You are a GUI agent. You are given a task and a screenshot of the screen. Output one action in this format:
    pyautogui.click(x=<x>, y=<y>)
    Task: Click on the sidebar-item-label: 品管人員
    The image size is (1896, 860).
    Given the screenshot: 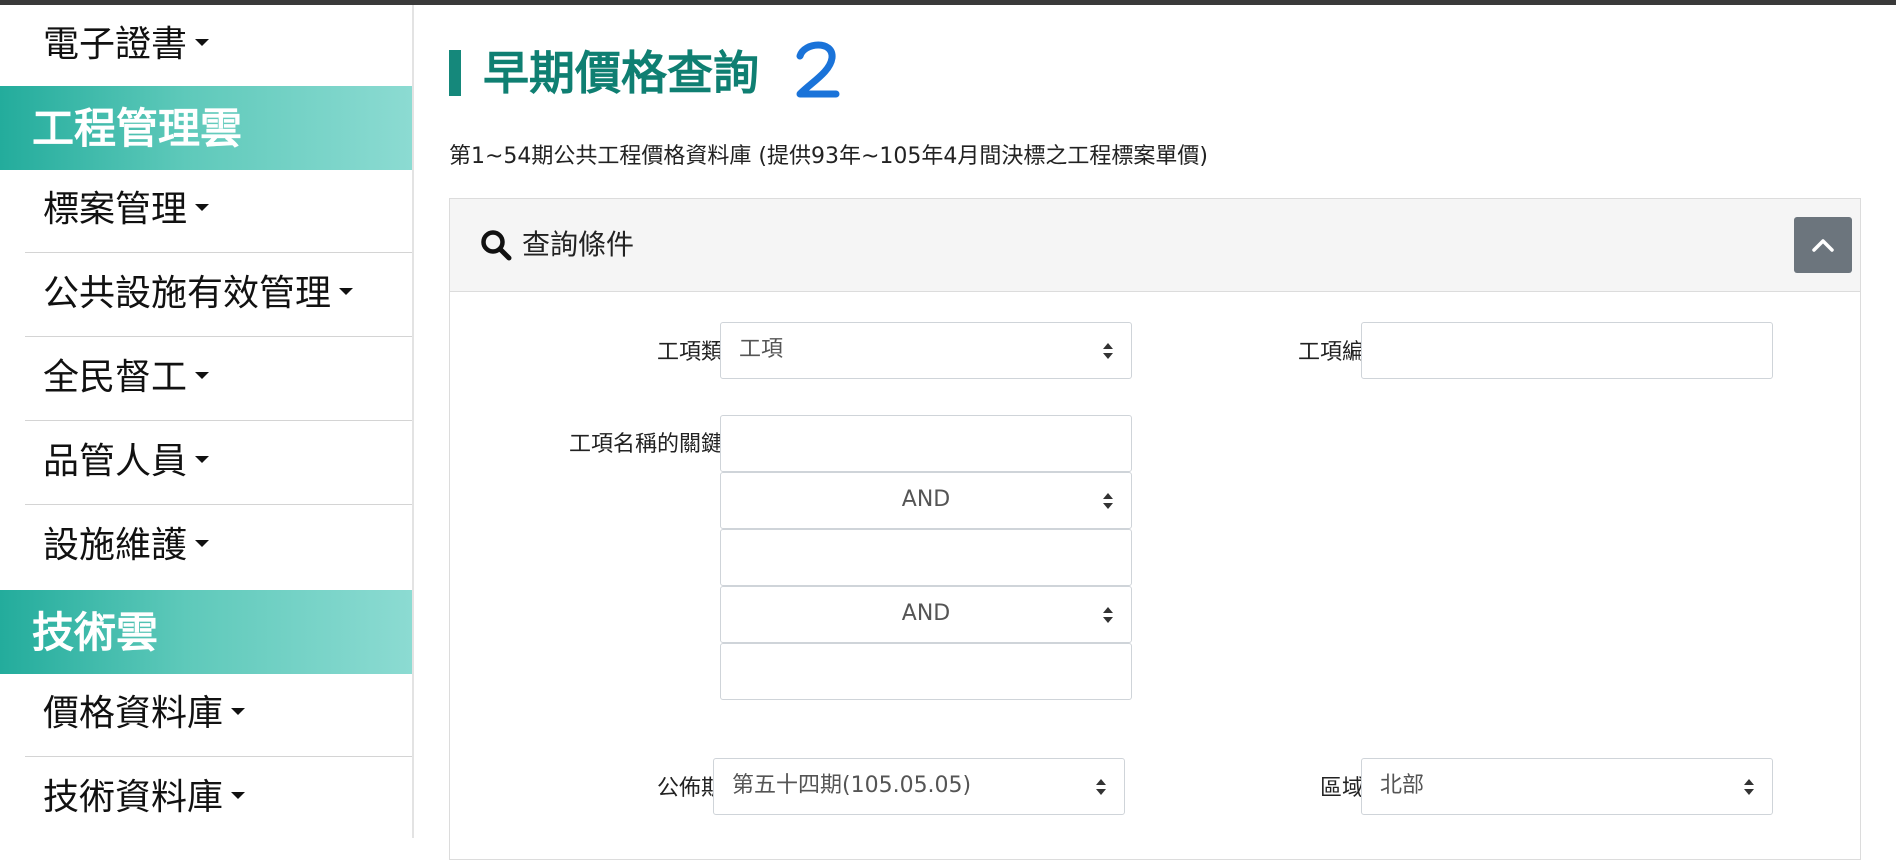 What is the action you would take?
    pyautogui.click(x=115, y=461)
    